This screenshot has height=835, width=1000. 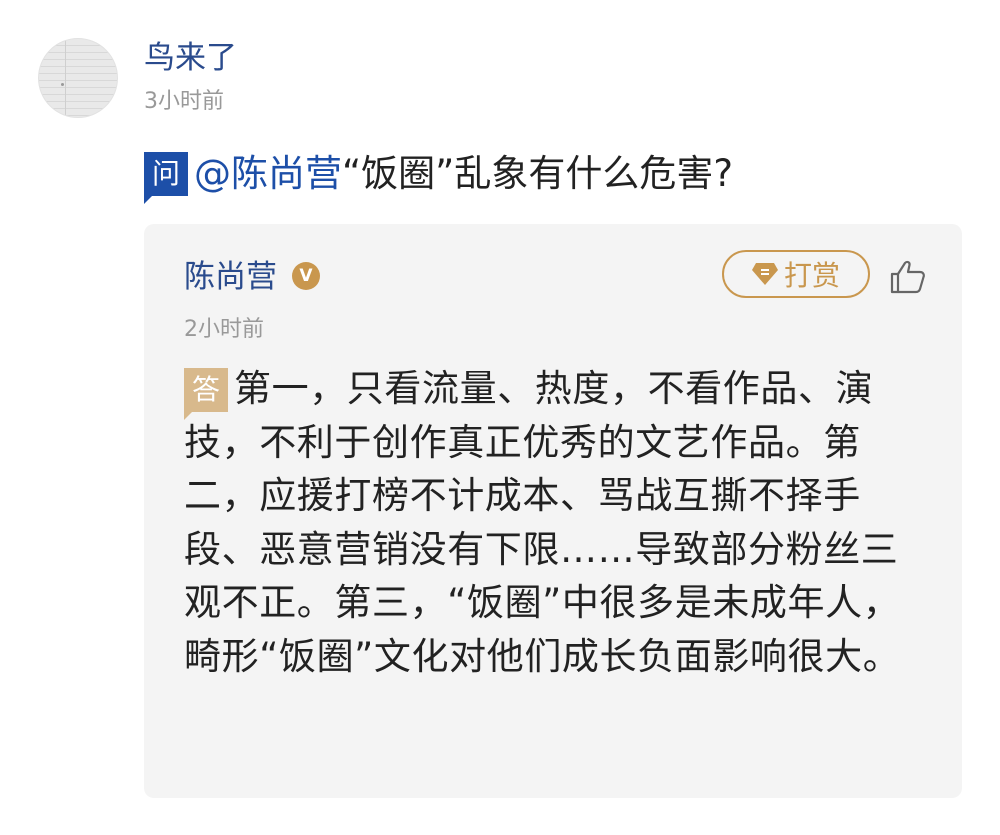 What do you see at coordinates (62, 84) in the screenshot?
I see `avatar-window-handle` at bounding box center [62, 84].